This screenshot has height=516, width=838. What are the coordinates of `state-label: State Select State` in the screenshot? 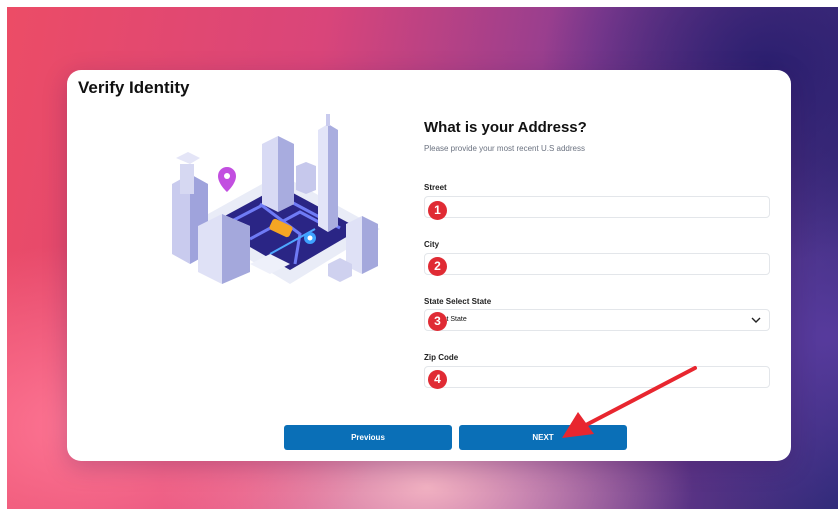 It's located at (458, 301).